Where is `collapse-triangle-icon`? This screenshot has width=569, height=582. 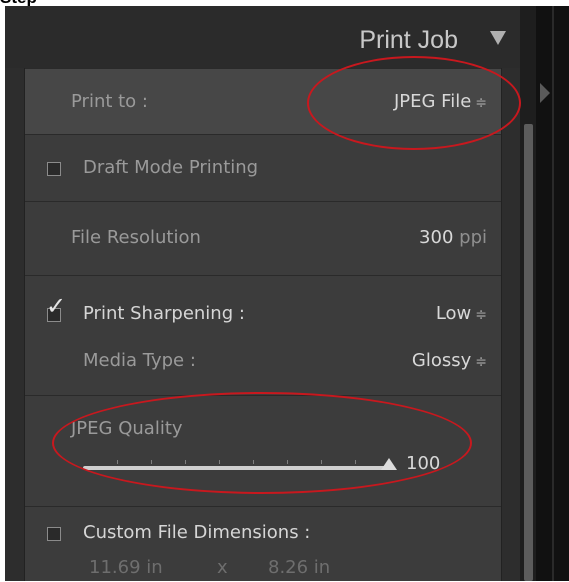 collapse-triangle-icon is located at coordinates (498, 38).